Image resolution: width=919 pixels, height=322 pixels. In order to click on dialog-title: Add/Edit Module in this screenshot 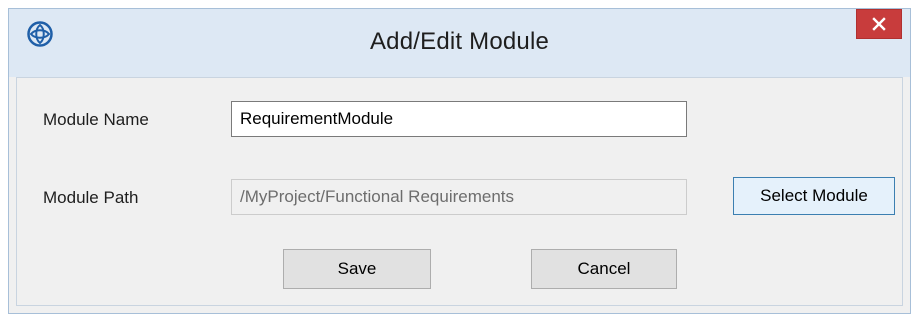, I will do `click(459, 41)`.